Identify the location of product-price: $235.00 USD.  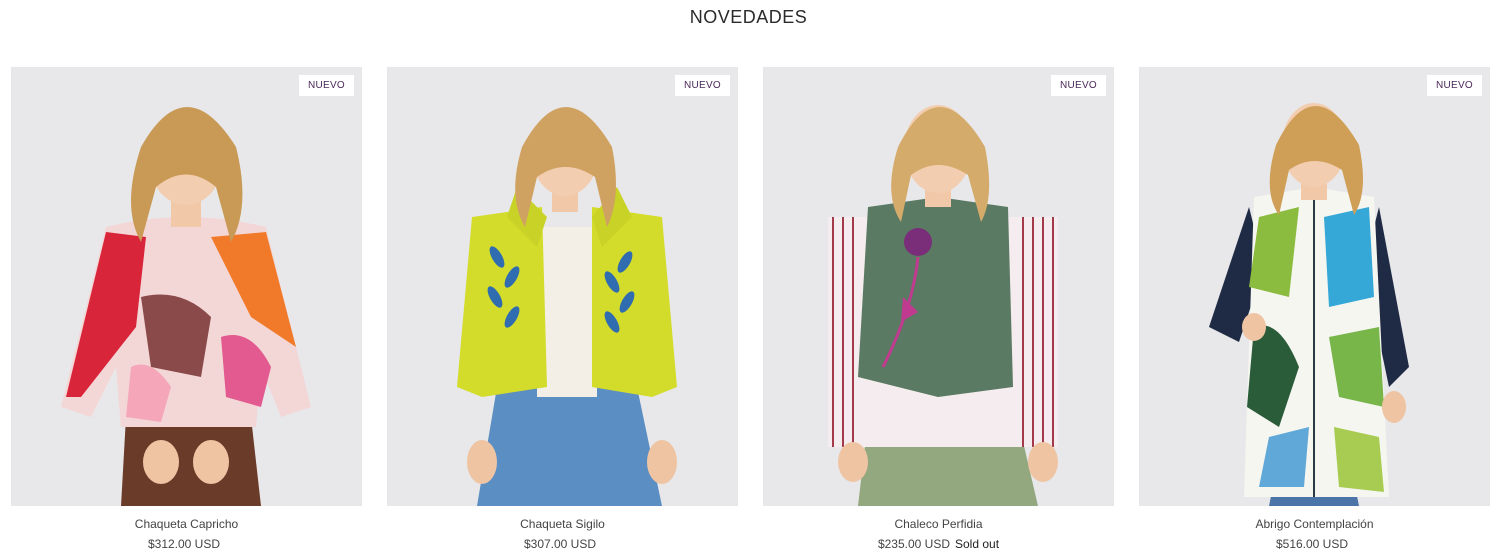
(913, 544).